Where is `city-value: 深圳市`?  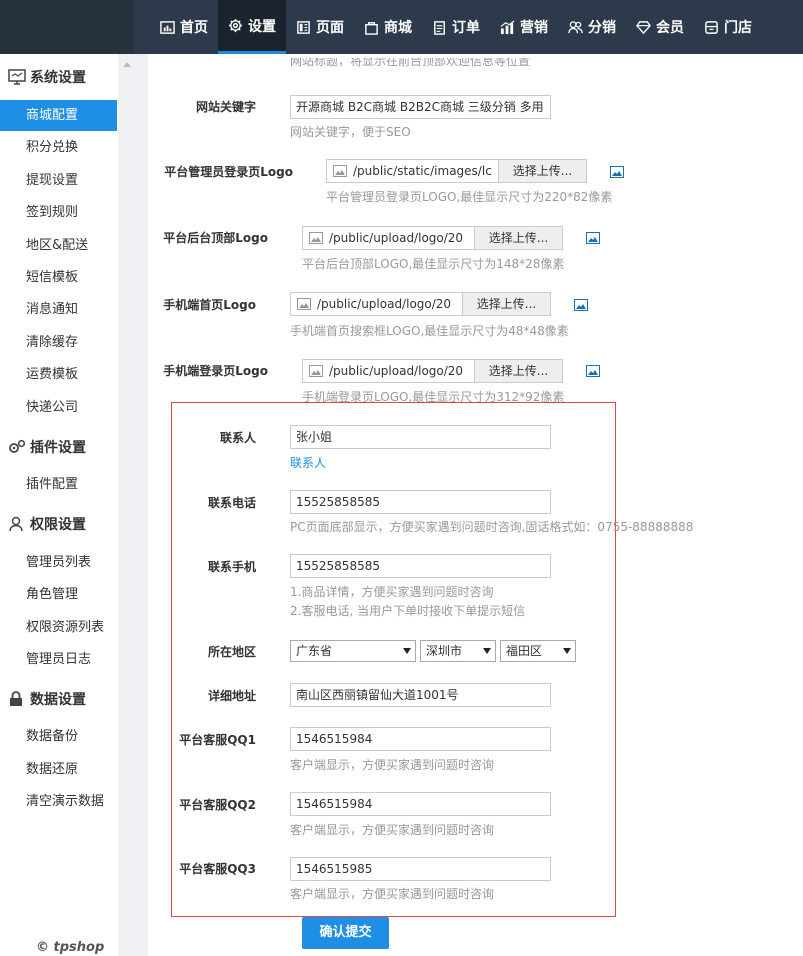
city-value: 深圳市 is located at coordinates (444, 651).